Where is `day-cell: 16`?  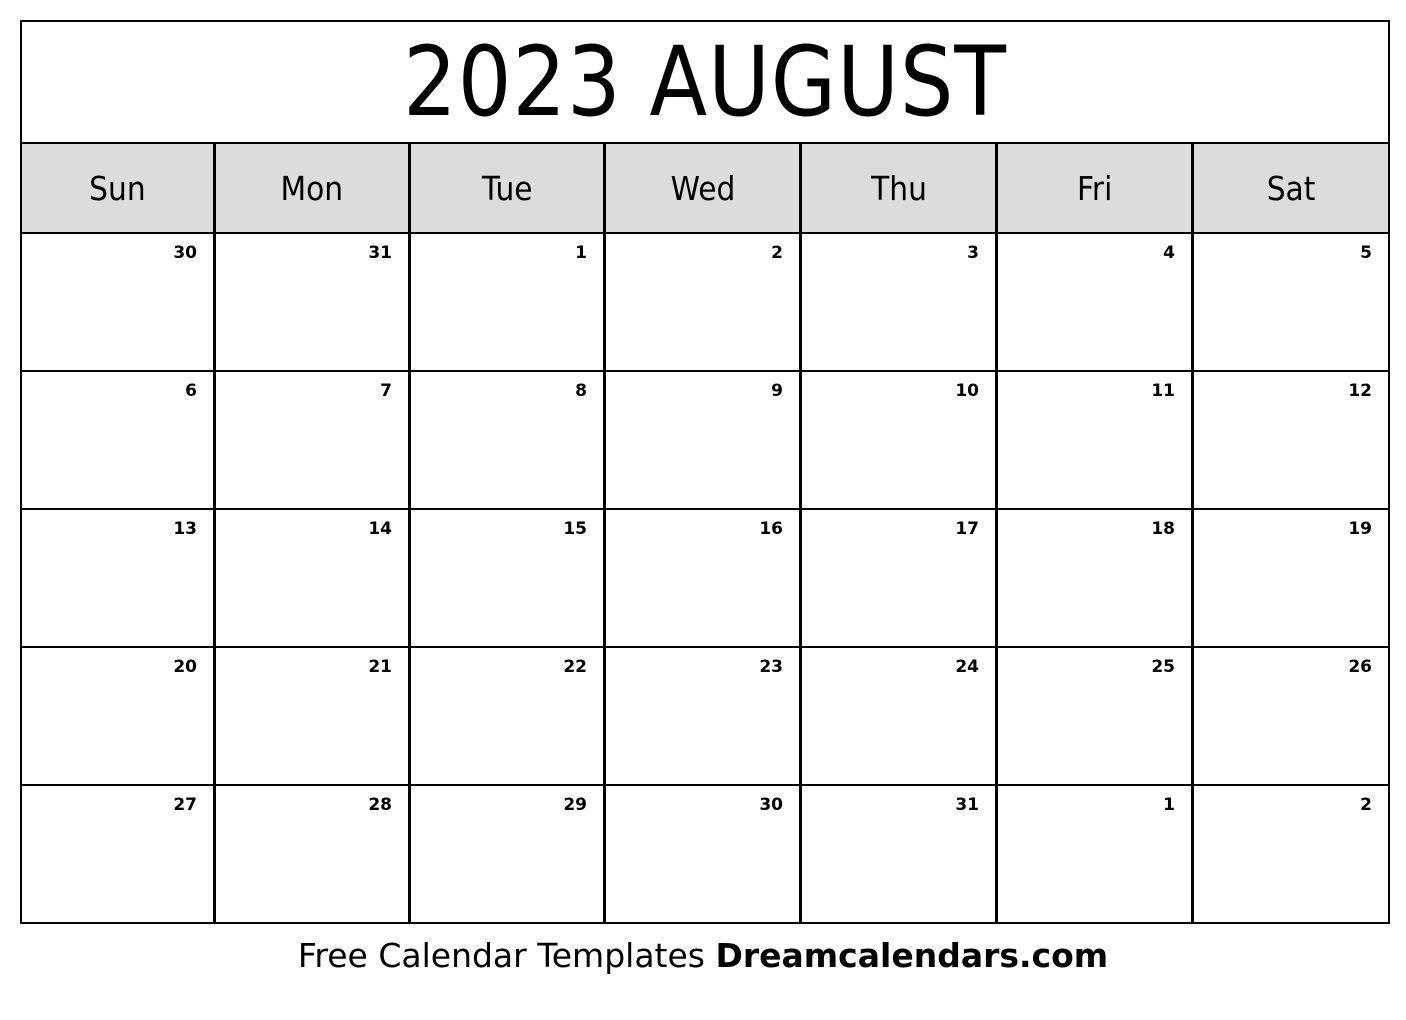 day-cell: 16 is located at coordinates (704, 578).